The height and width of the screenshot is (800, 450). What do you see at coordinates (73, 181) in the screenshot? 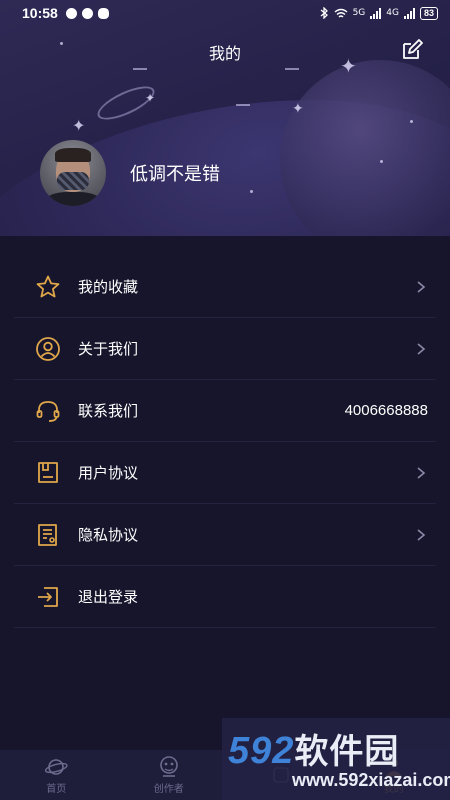
I see `avatar-mask` at bounding box center [73, 181].